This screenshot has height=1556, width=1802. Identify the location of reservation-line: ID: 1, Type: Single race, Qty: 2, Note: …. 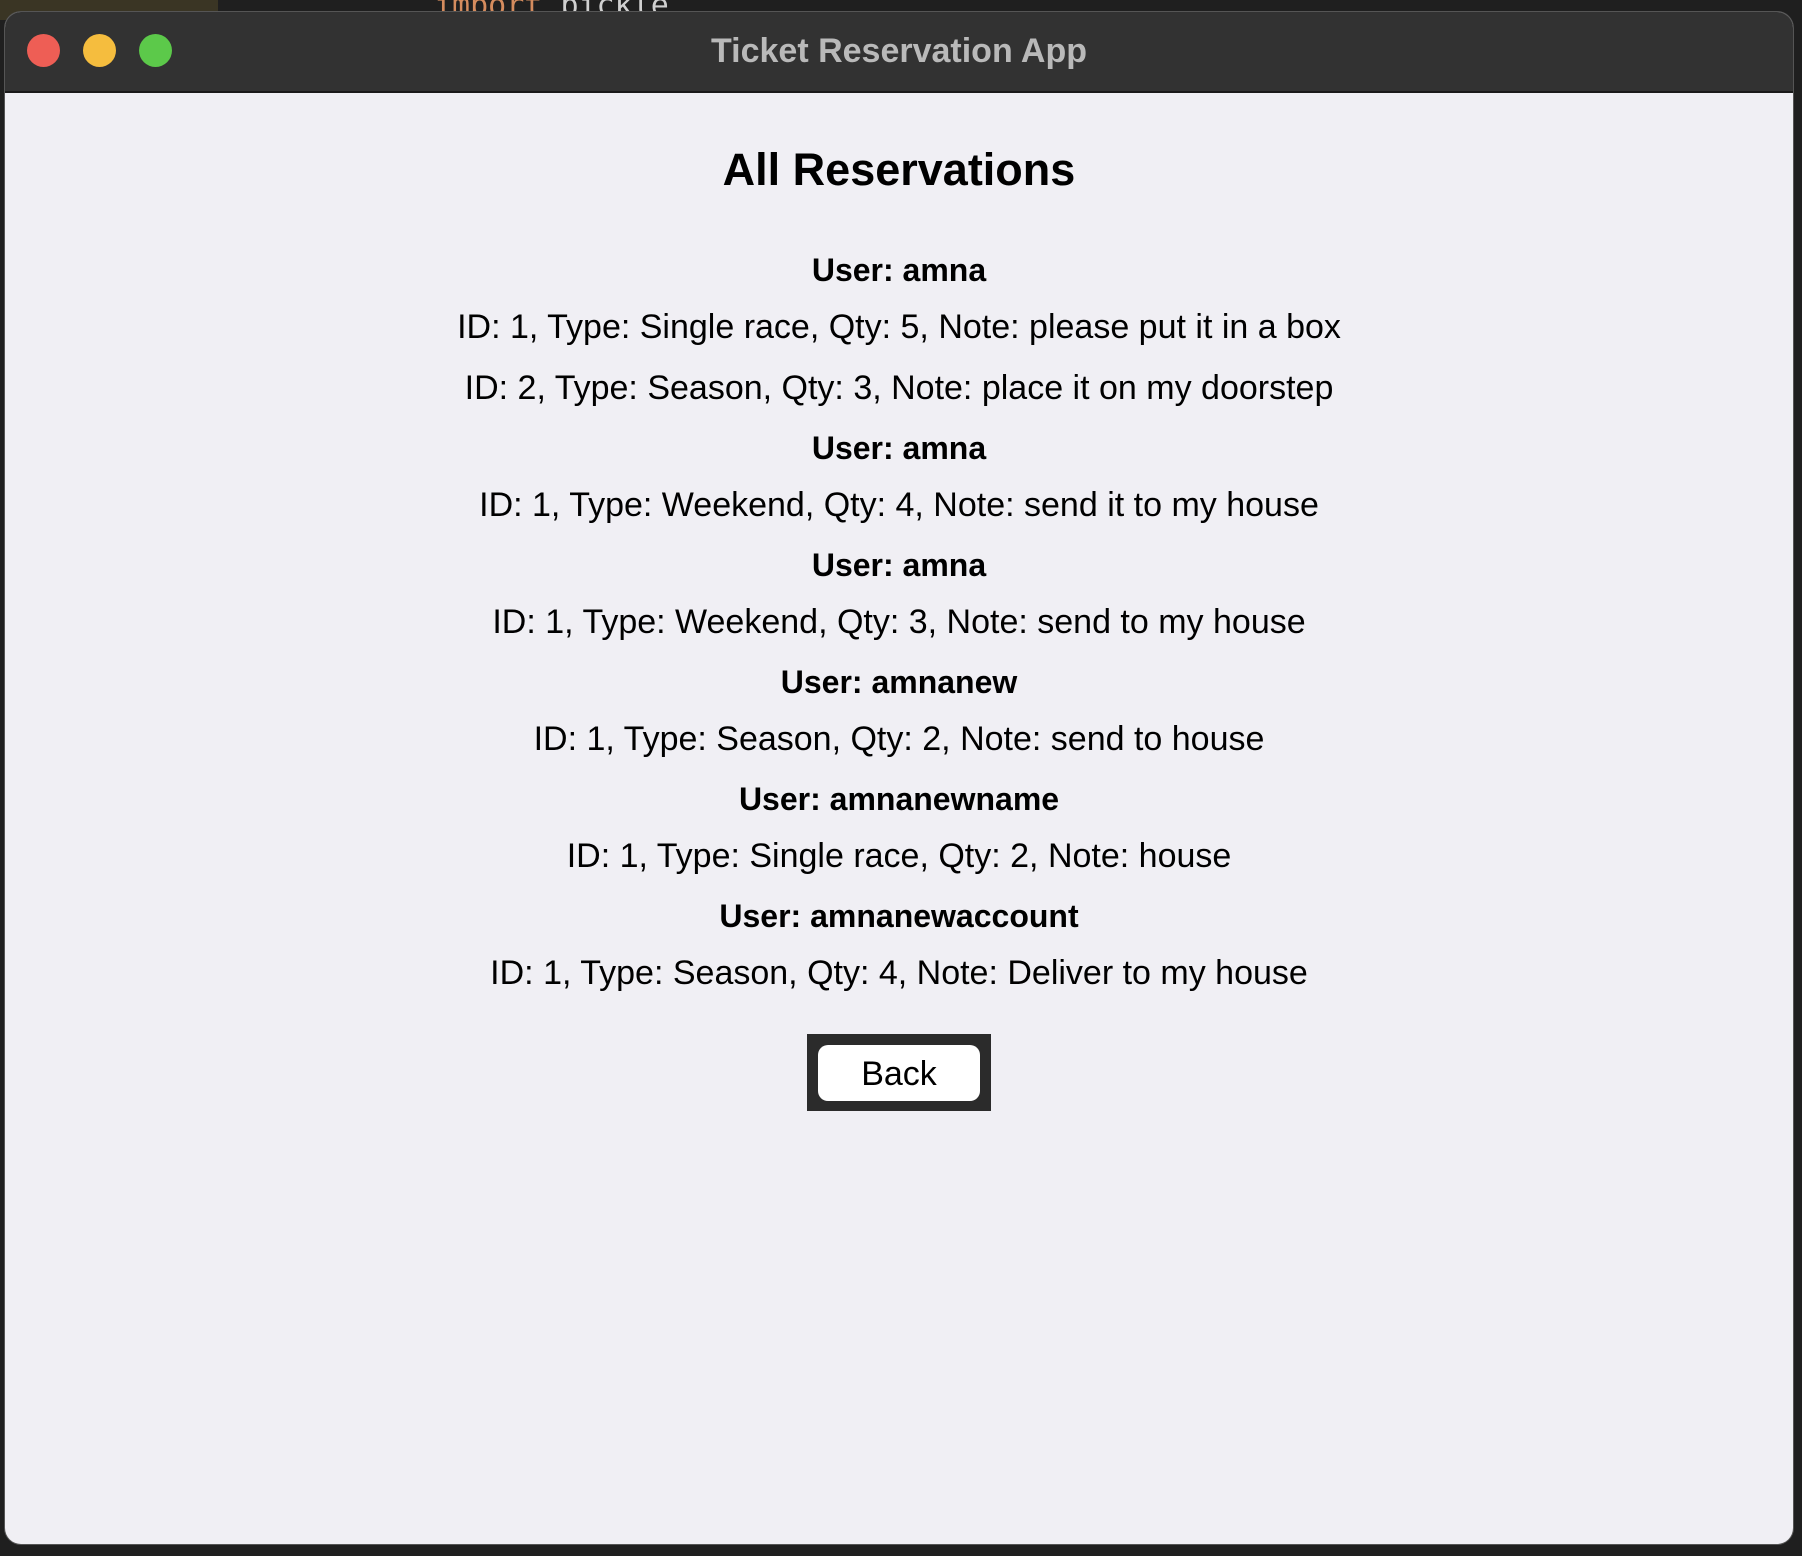
(899, 856).